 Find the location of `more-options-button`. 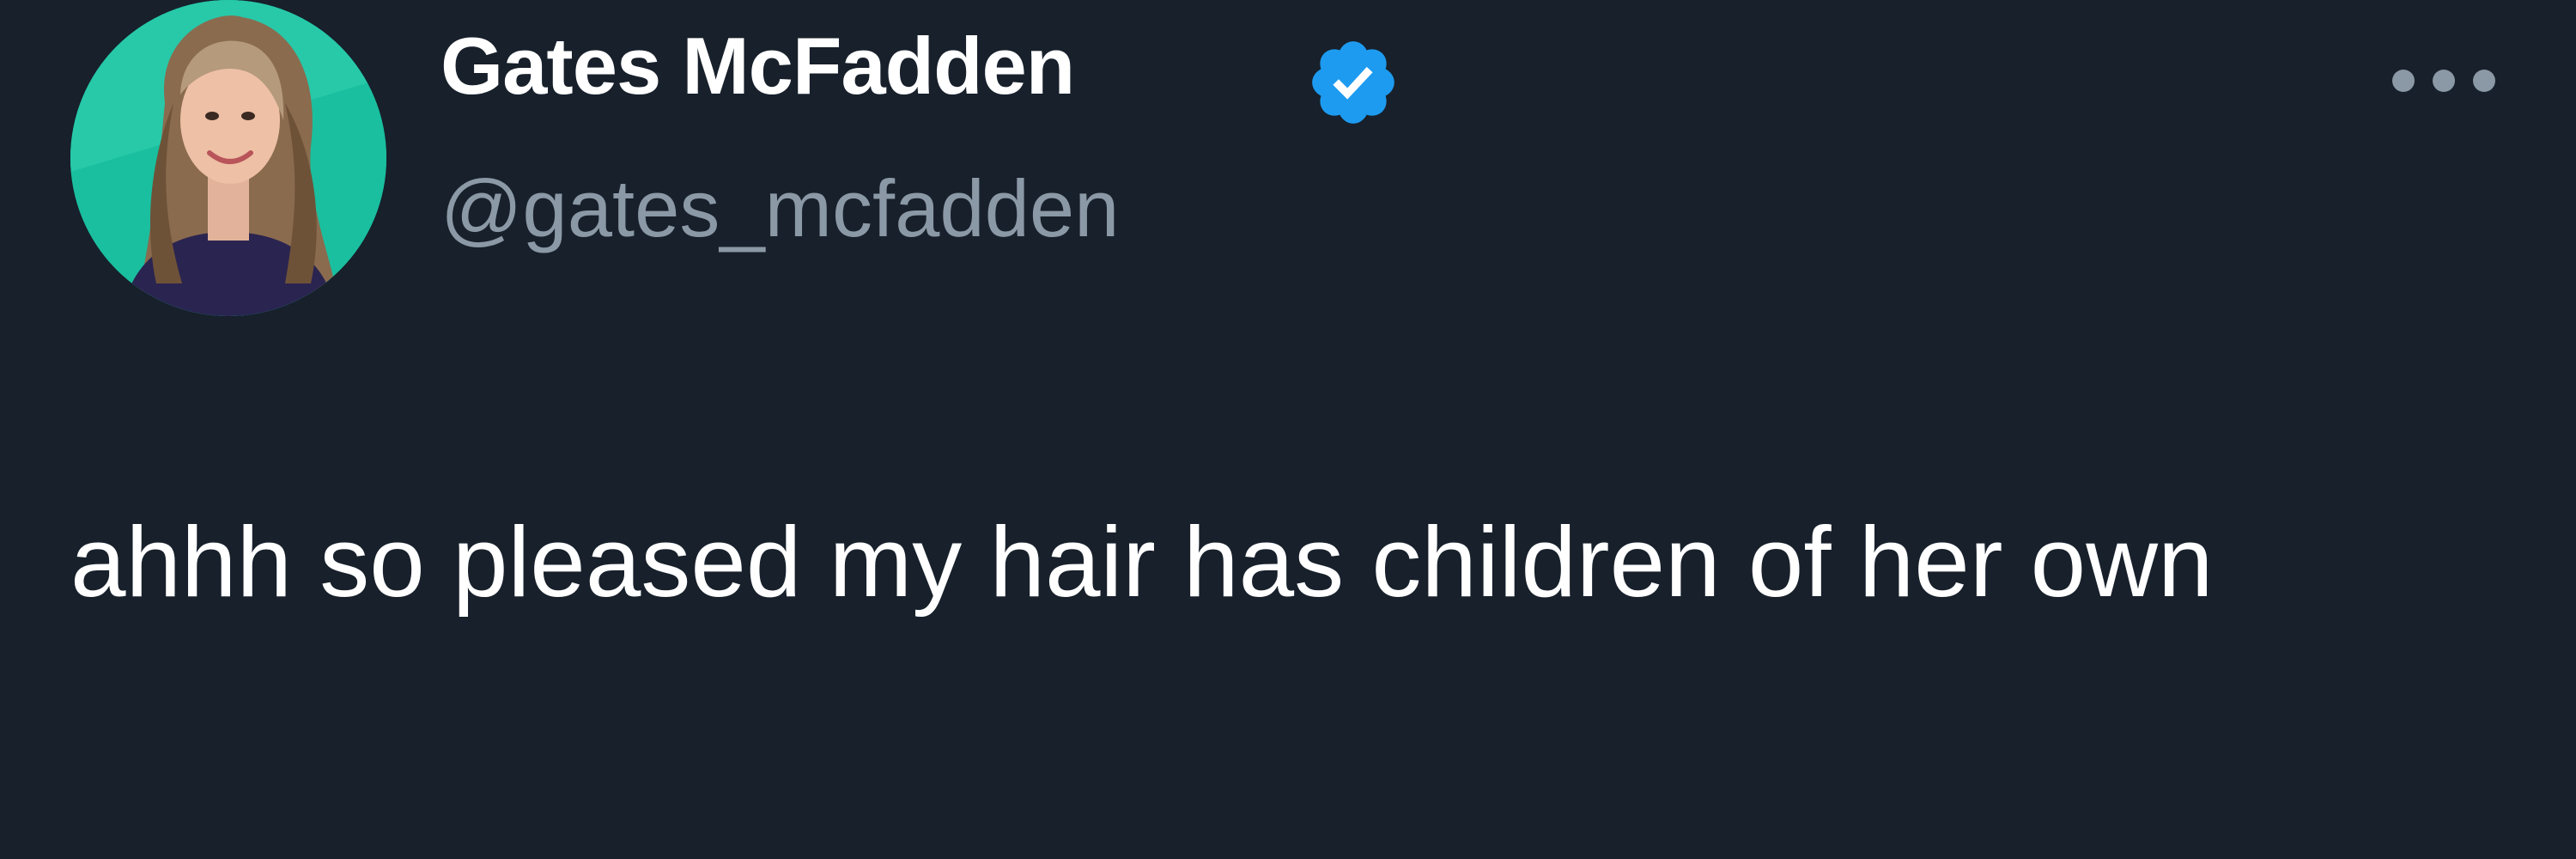

more-options-button is located at coordinates (2443, 81).